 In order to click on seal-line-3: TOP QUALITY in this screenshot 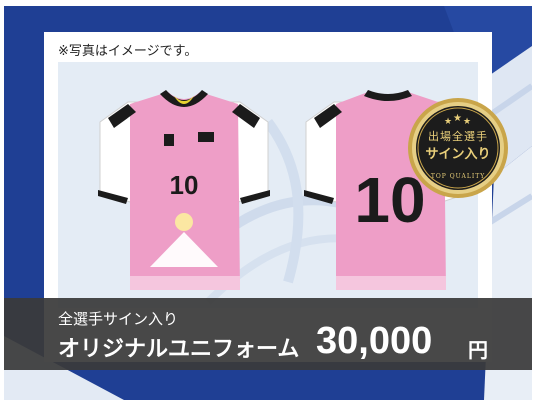, I will do `click(458, 176)`.